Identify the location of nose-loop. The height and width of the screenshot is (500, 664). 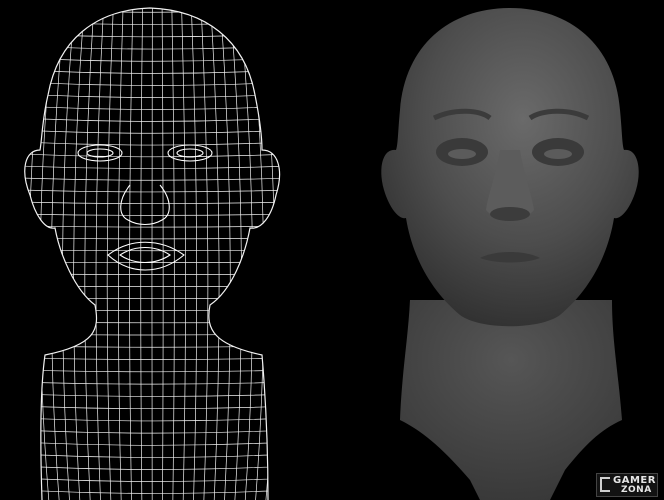
(145, 205).